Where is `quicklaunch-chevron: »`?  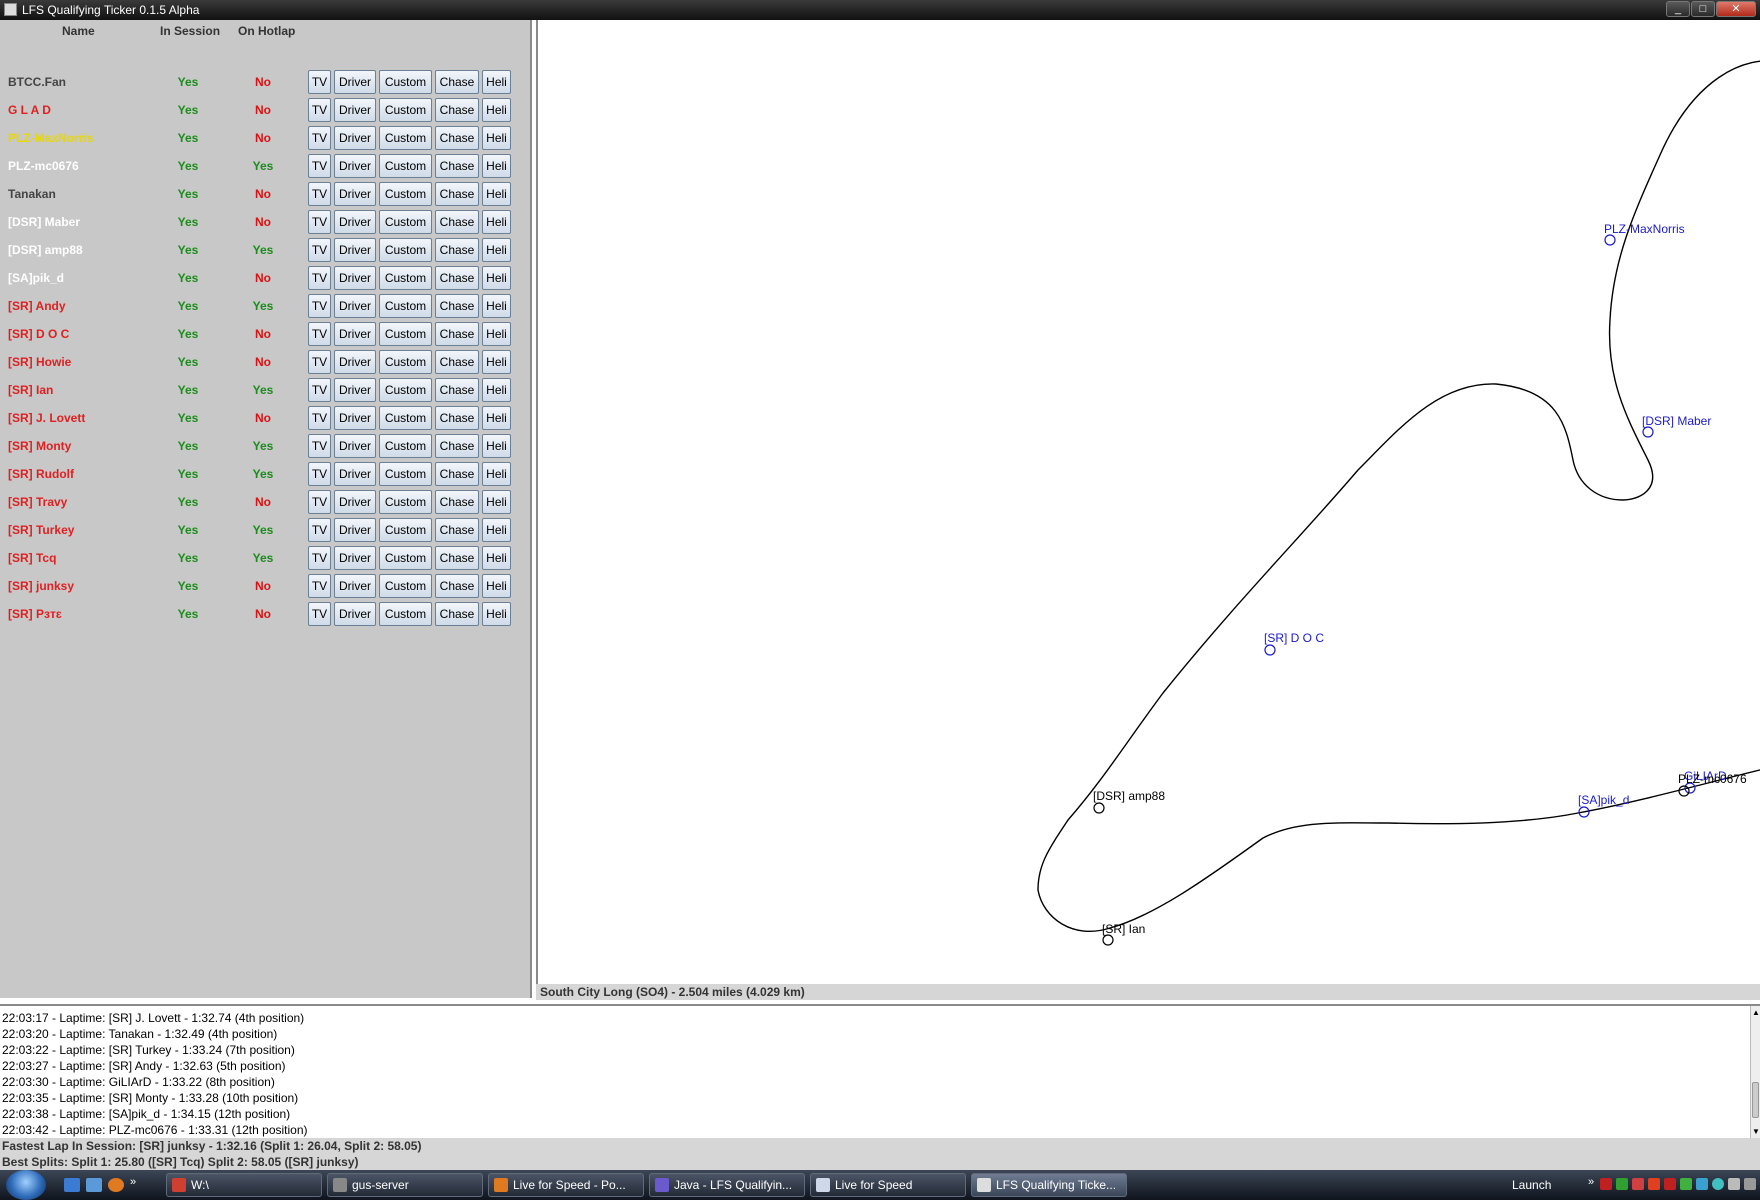
quicklaunch-chevron: » is located at coordinates (133, 1182).